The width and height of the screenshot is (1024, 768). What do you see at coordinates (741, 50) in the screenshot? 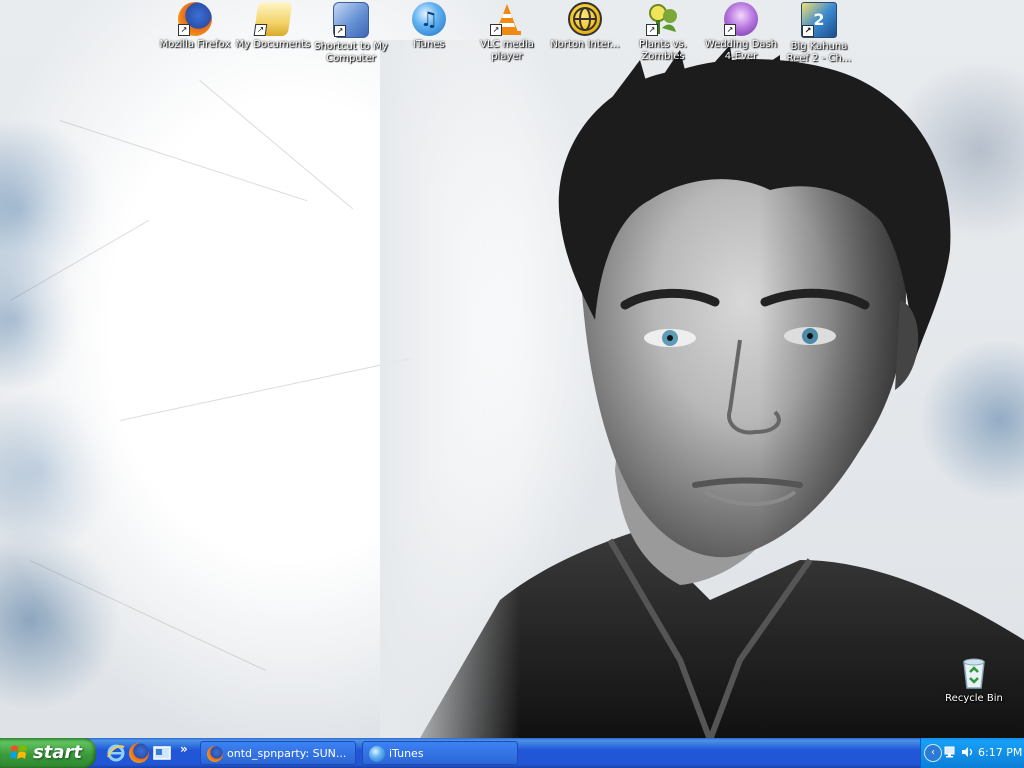
I see `desktop-icon-label: Wedding Dash 4-Ever` at bounding box center [741, 50].